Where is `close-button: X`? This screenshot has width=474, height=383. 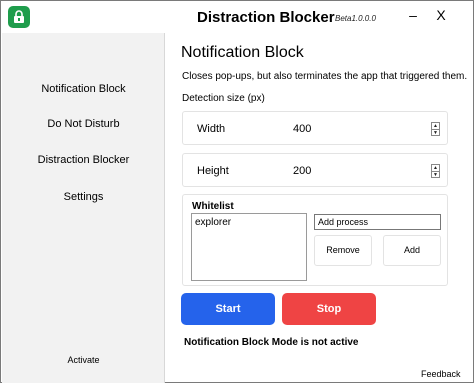
close-button: X is located at coordinates (441, 15).